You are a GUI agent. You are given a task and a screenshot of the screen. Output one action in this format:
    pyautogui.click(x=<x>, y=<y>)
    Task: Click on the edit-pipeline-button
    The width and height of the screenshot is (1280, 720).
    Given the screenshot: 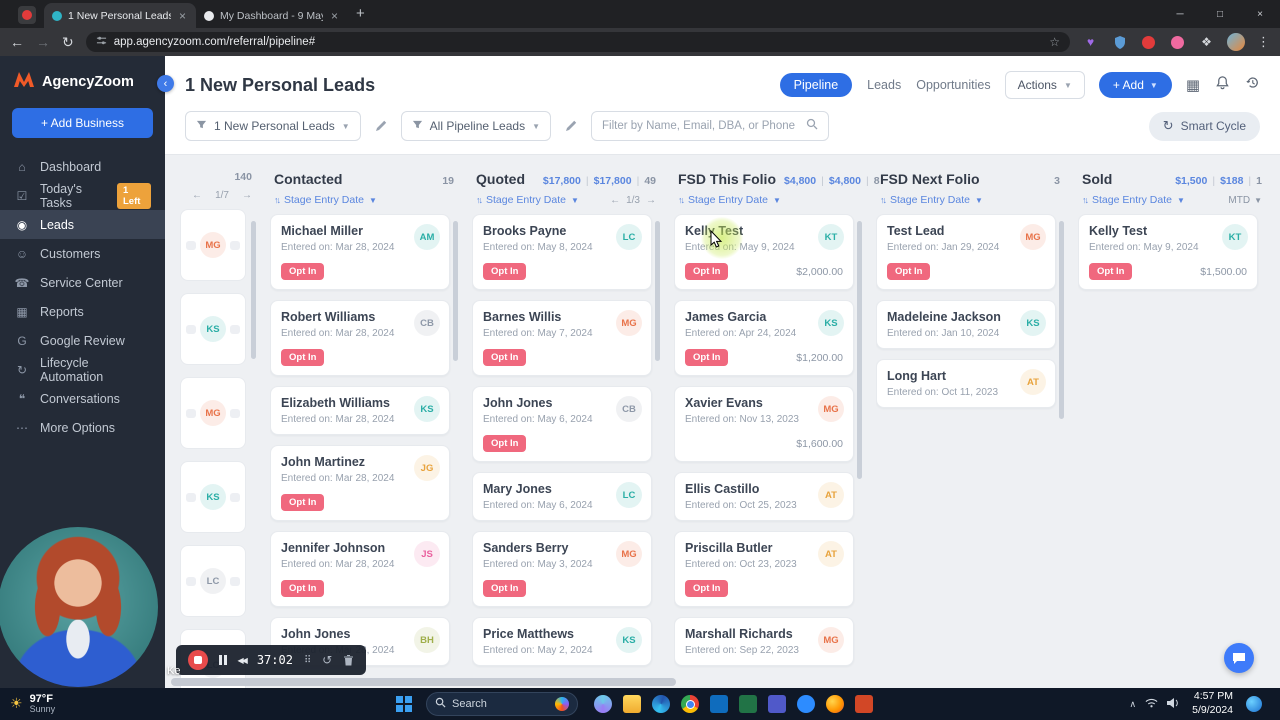 What is the action you would take?
    pyautogui.click(x=381, y=126)
    